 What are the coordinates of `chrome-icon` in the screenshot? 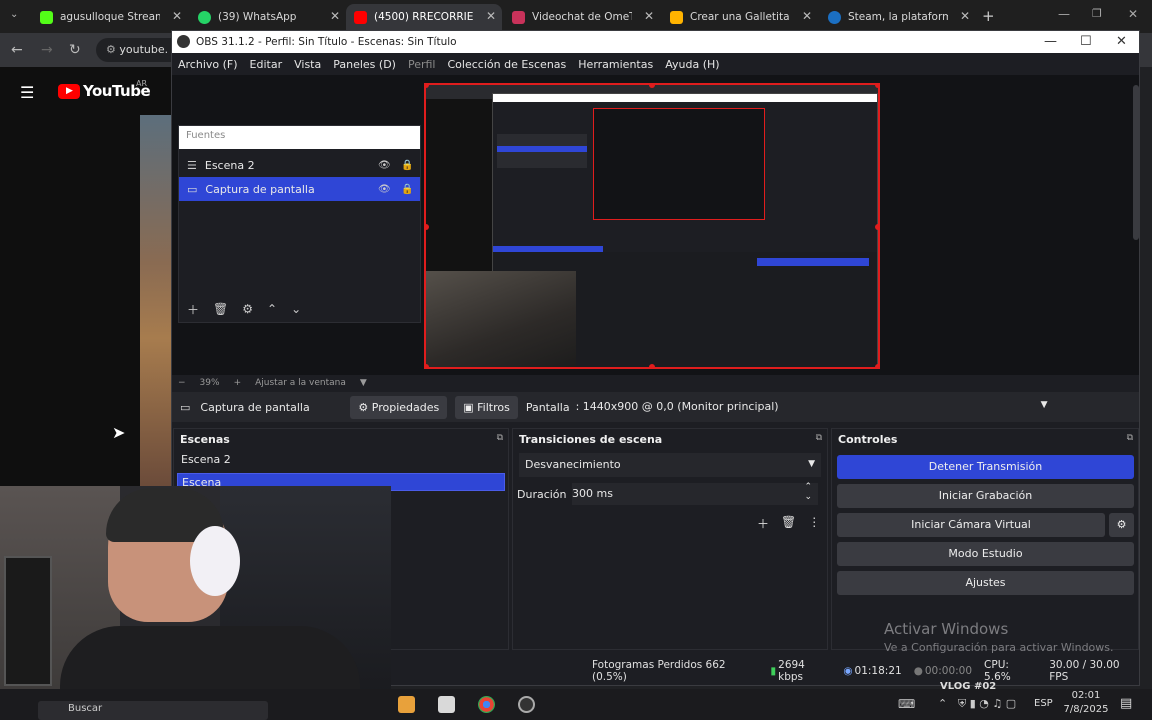 It's located at (486, 704).